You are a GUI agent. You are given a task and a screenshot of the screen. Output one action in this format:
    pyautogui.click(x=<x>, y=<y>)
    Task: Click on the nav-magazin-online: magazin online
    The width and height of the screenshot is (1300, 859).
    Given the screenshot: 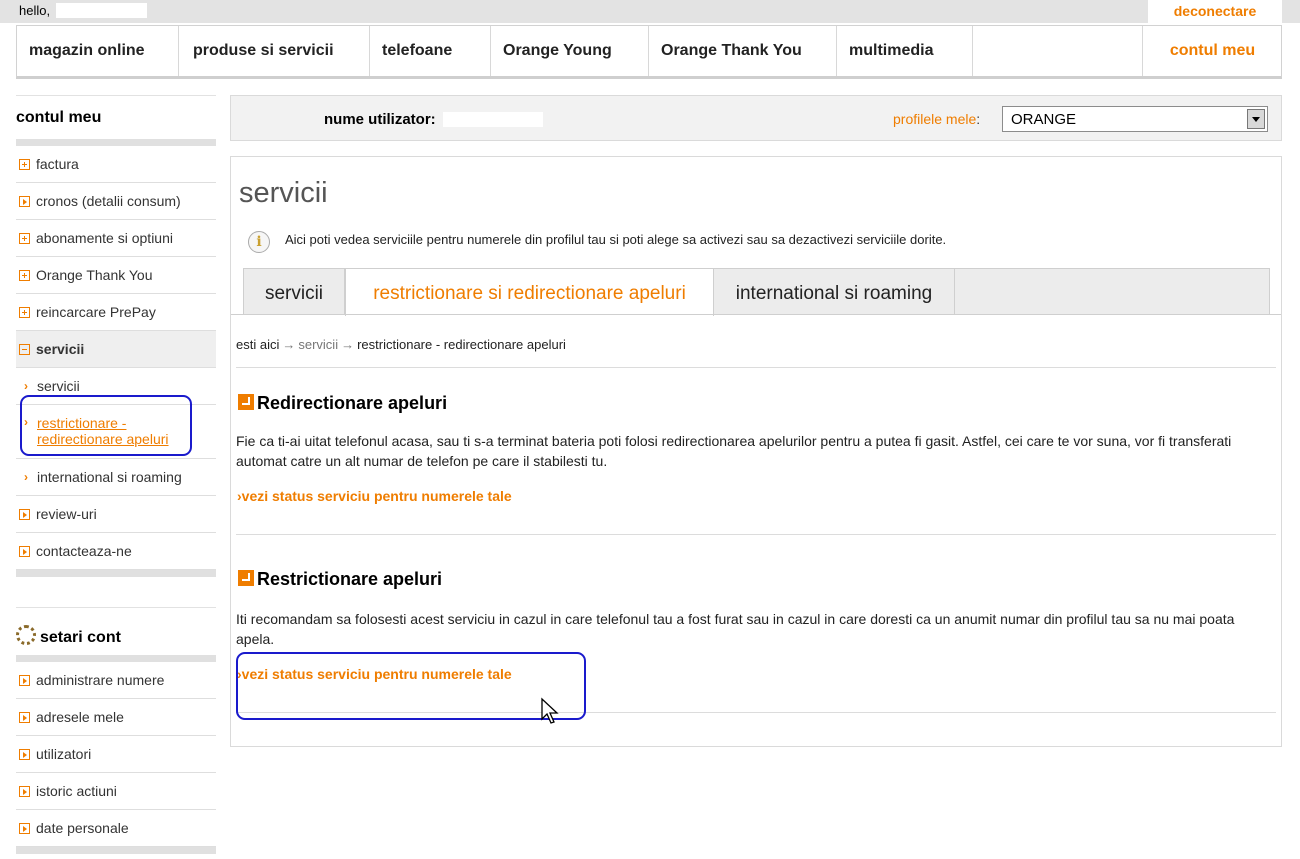 What is the action you would take?
    pyautogui.click(x=98, y=51)
    